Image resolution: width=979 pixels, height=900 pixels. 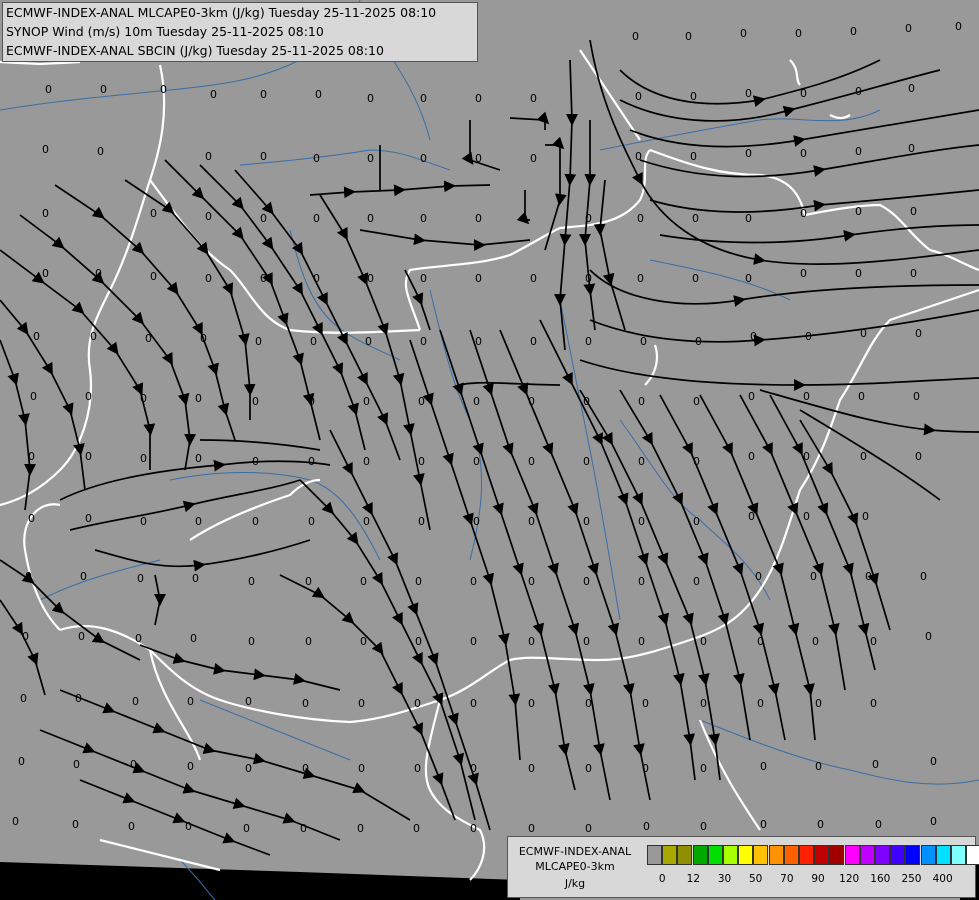 What do you see at coordinates (693, 879) in the screenshot?
I see `legend-tick-label: 12` at bounding box center [693, 879].